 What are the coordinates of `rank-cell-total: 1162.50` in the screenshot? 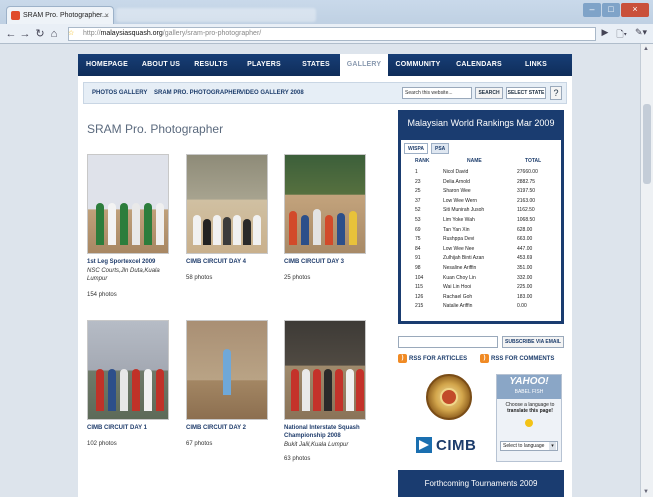 It's located at (526, 210).